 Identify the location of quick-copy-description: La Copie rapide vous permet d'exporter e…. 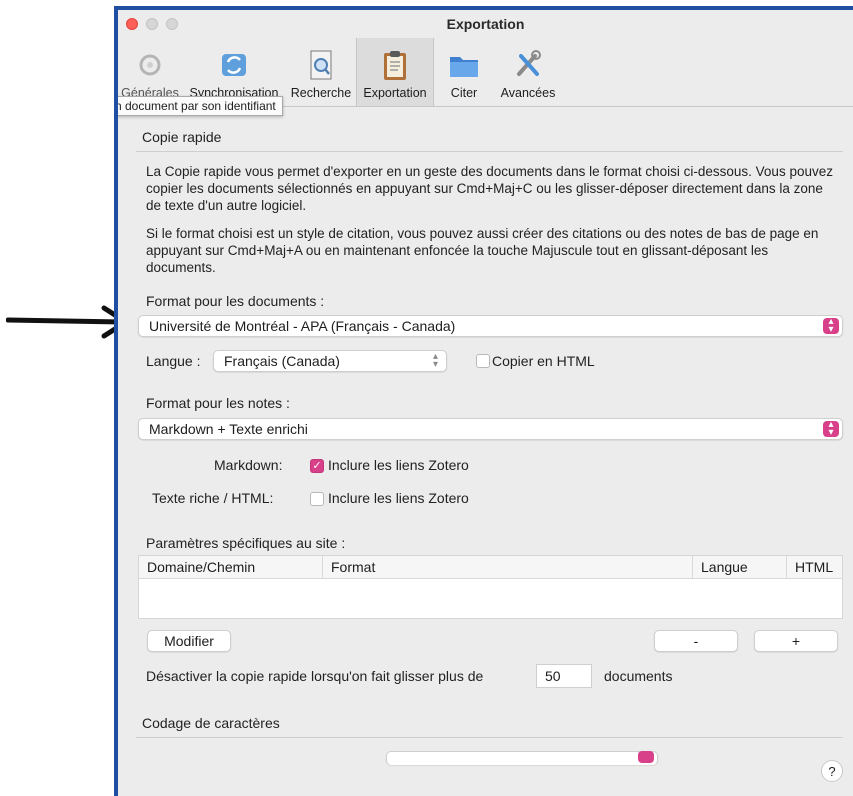
(489, 188).